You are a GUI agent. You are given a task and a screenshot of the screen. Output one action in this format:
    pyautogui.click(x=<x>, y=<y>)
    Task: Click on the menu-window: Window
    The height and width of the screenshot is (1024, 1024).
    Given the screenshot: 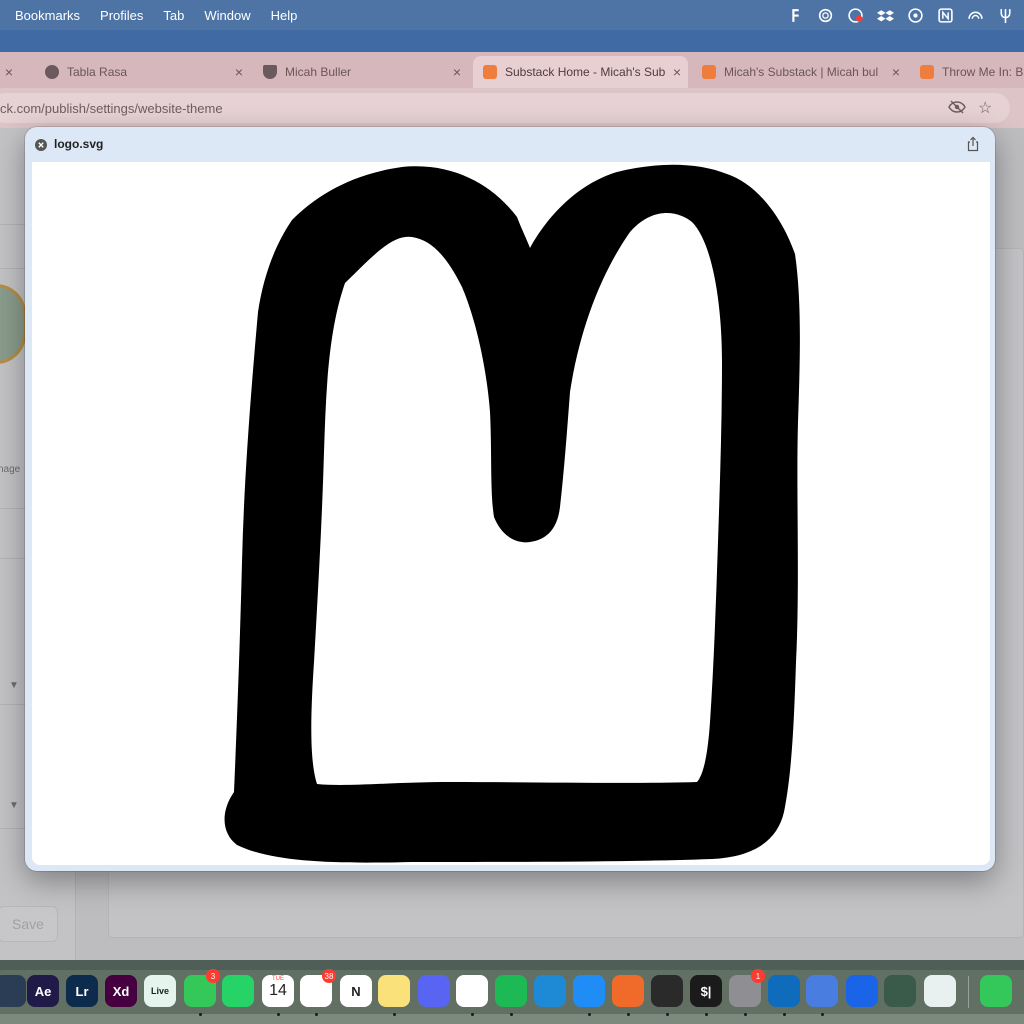 What is the action you would take?
    pyautogui.click(x=227, y=15)
    